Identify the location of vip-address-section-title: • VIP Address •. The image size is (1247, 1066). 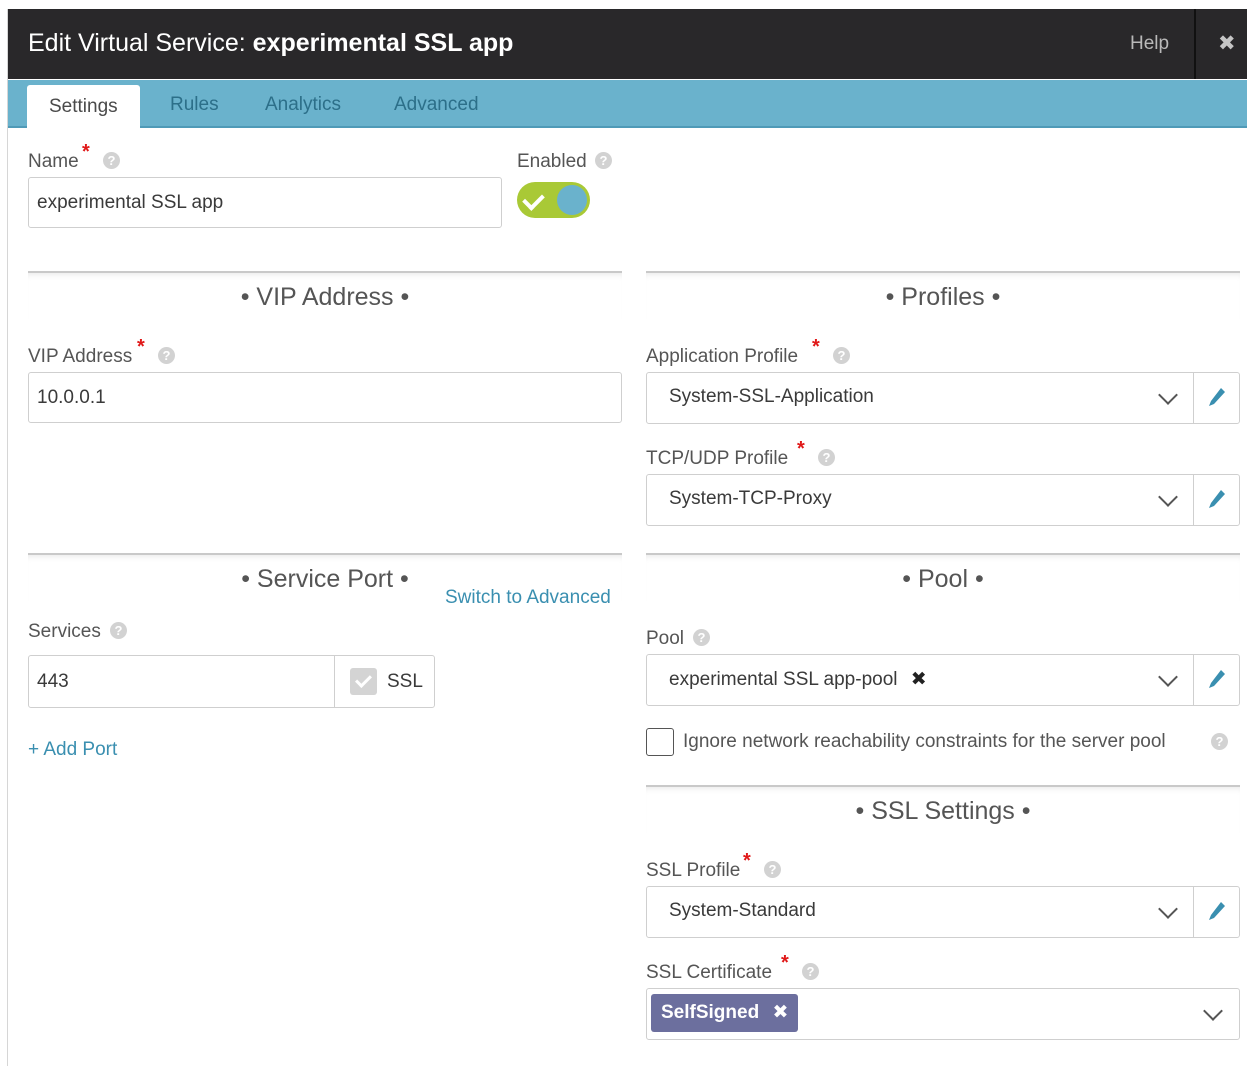
(325, 297).